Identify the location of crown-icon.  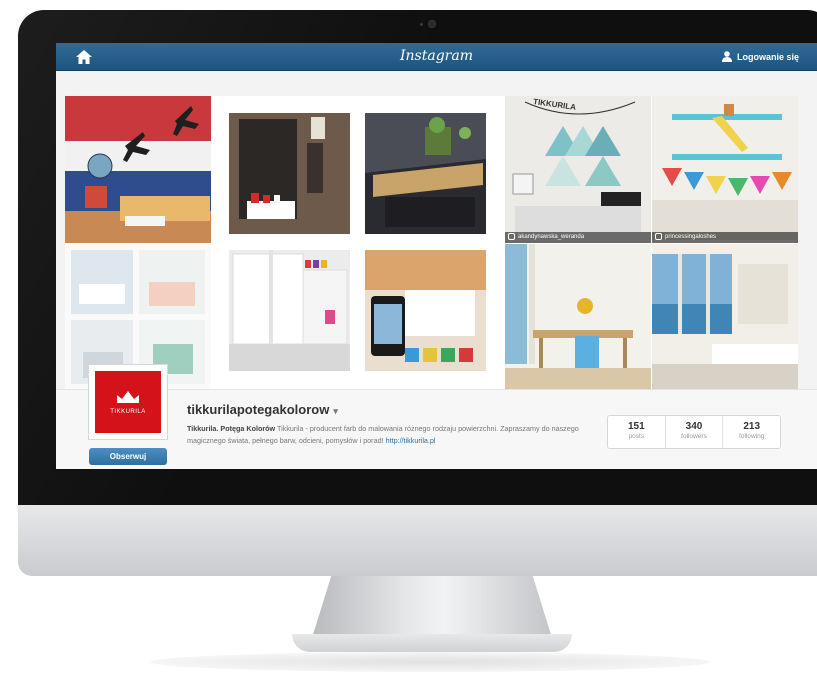
(128, 397).